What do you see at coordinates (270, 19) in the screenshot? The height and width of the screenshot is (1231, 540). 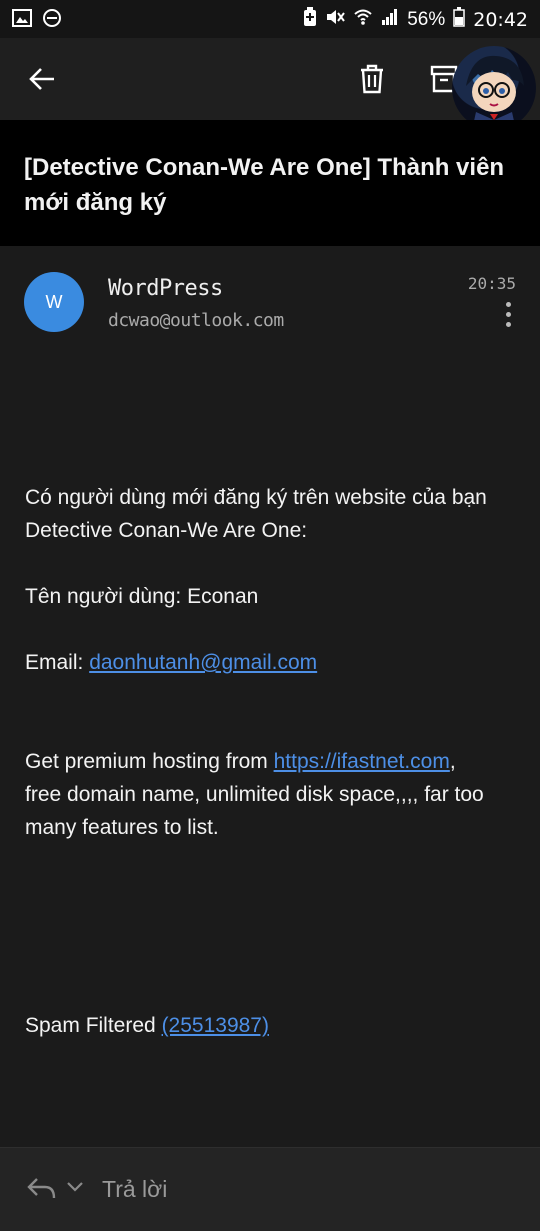 I see `status-bar: 56% 20:42` at bounding box center [270, 19].